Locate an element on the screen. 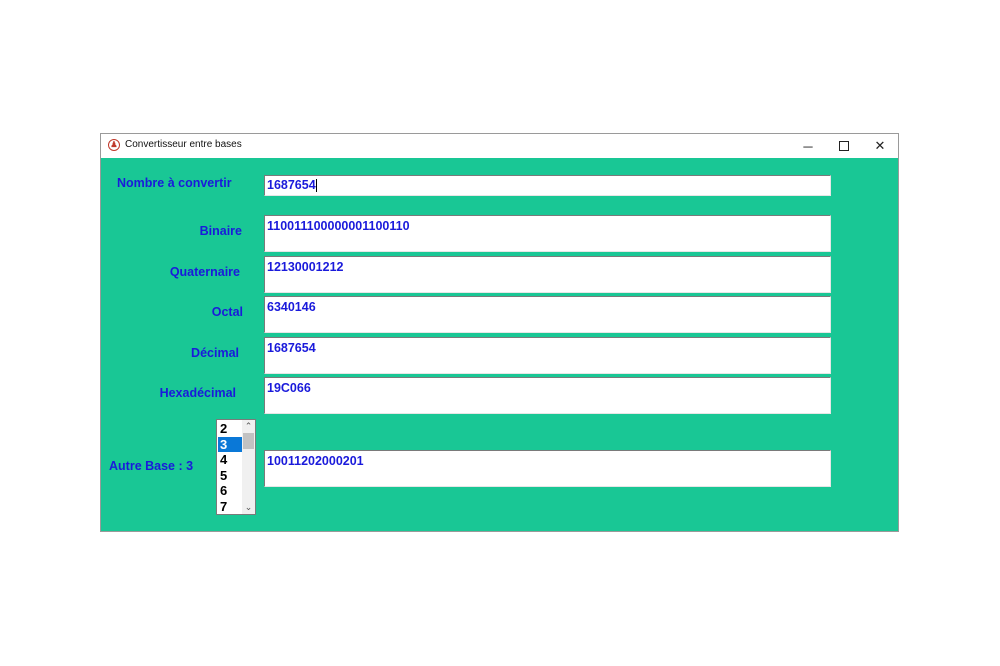  hexadecimal-label: Hexadécimal is located at coordinates (197, 393).